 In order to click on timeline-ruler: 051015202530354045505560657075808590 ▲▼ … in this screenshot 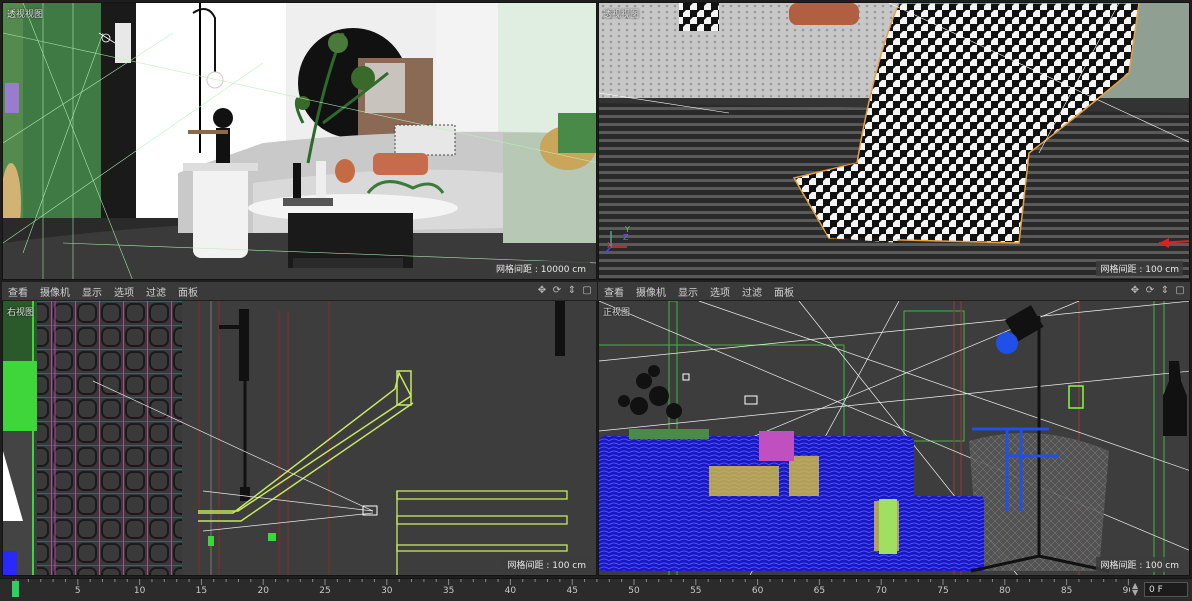, I will do `click(596, 589)`.